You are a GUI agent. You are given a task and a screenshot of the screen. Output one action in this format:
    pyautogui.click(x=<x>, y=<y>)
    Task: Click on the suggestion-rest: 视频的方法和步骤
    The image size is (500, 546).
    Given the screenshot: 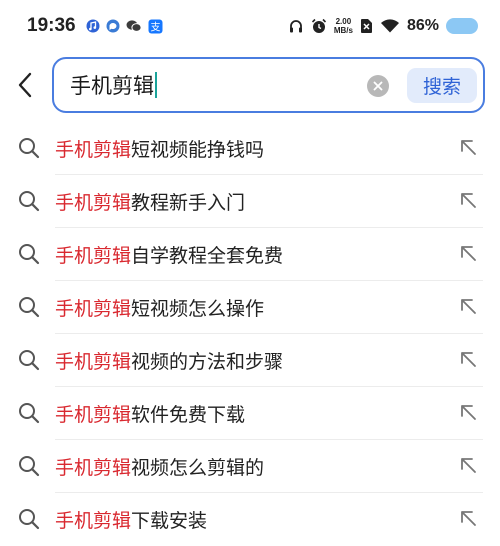 What is the action you would take?
    pyautogui.click(x=207, y=362)
    